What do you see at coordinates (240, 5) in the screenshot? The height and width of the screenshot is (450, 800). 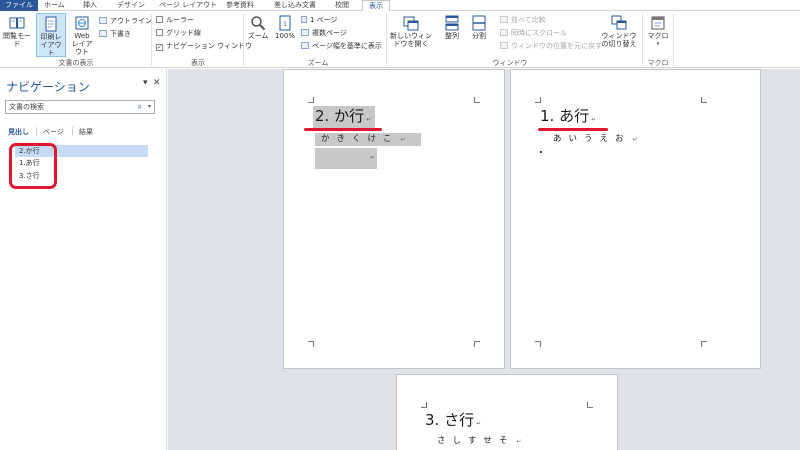 I see `tab-references: 参考資料` at bounding box center [240, 5].